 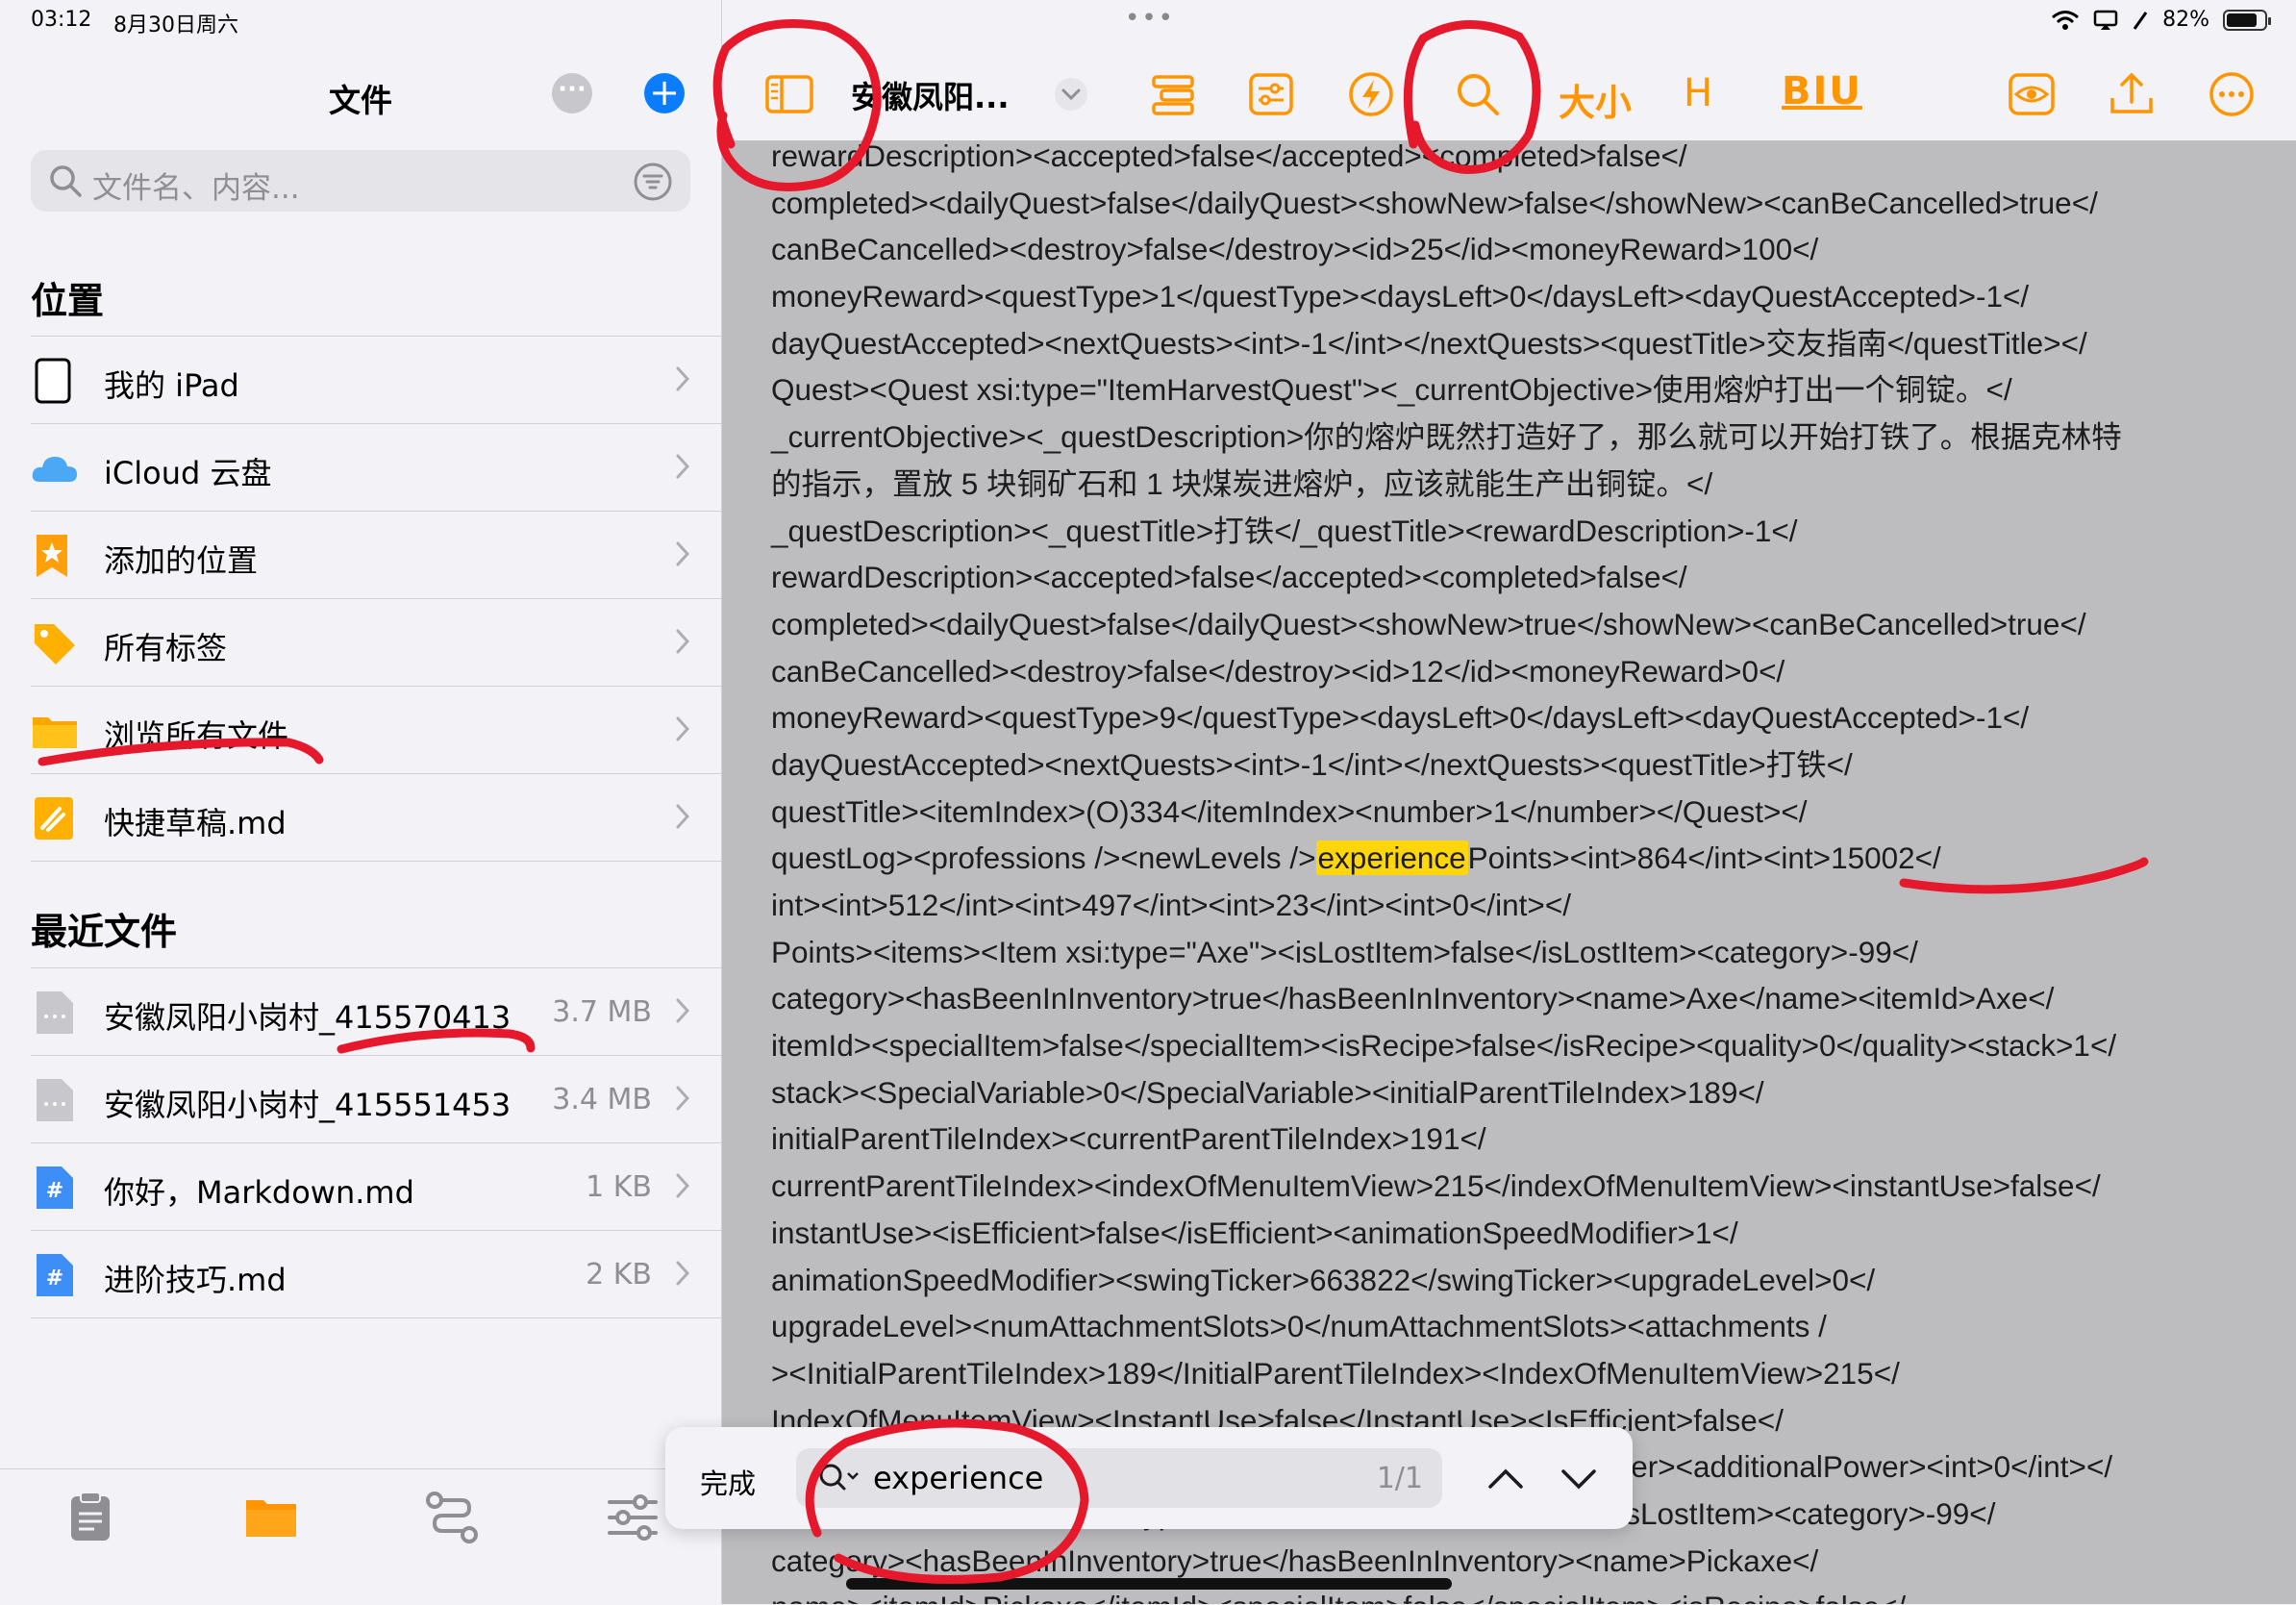 I want to click on workflow-icon, so click(x=452, y=1517).